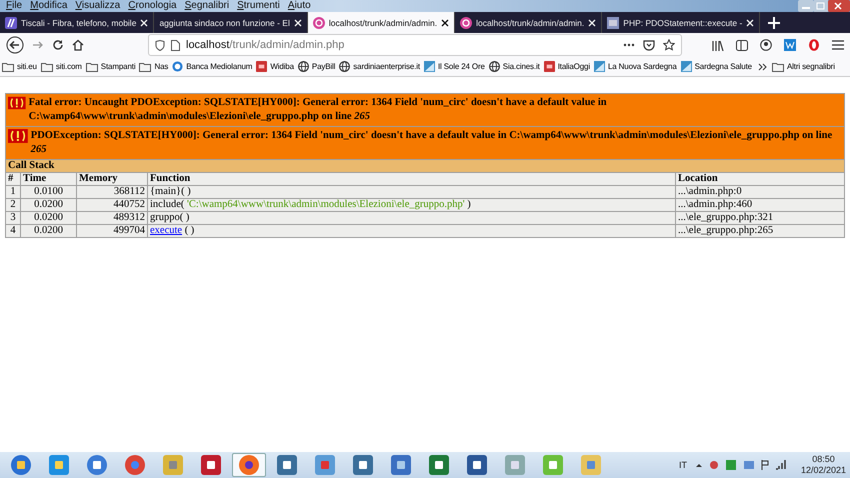  What do you see at coordinates (445, 22) in the screenshot?
I see `close-icon` at bounding box center [445, 22].